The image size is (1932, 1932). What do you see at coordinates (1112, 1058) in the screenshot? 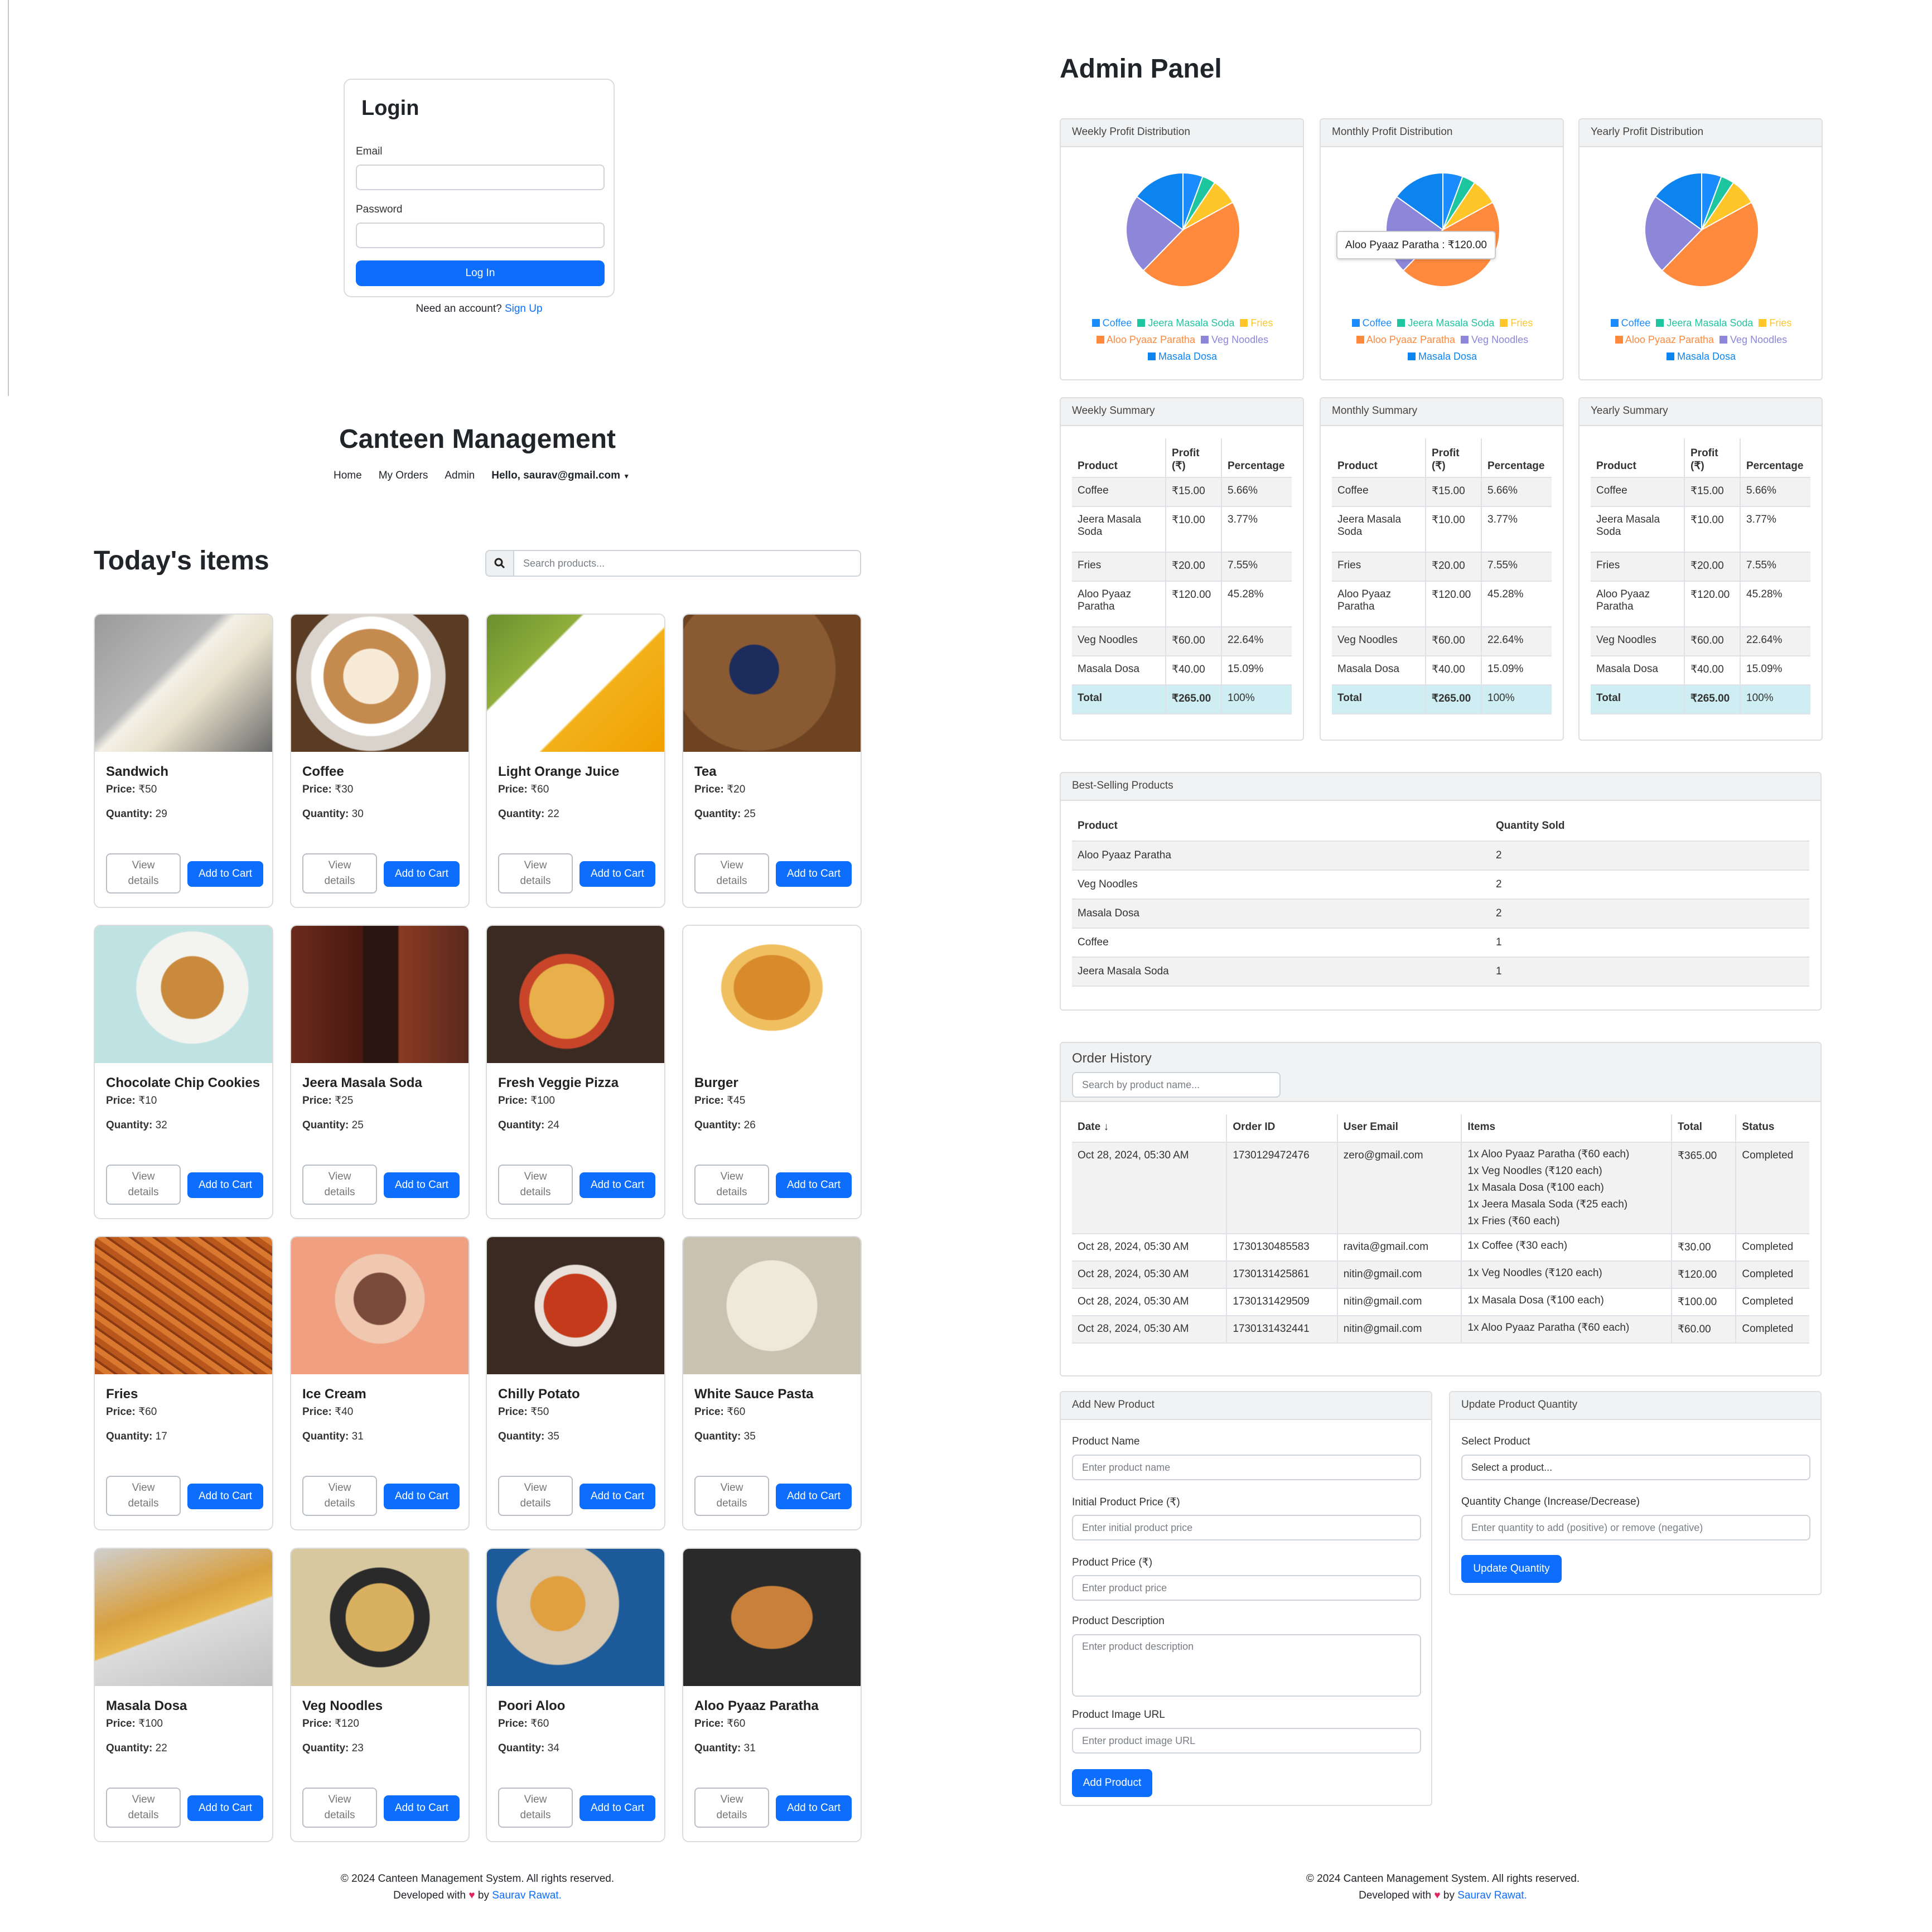
I see `order-history-title: Order History` at bounding box center [1112, 1058].